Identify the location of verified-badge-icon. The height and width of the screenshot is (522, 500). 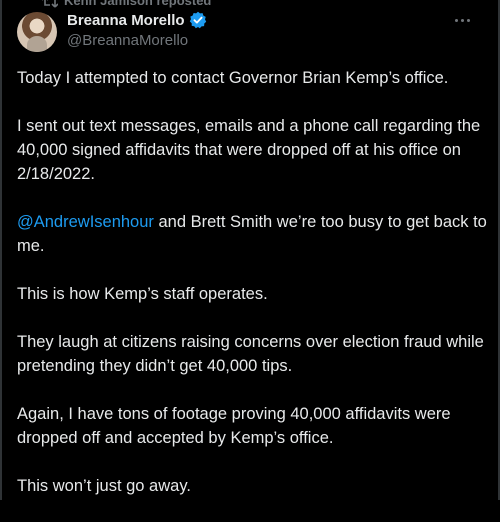
(198, 20).